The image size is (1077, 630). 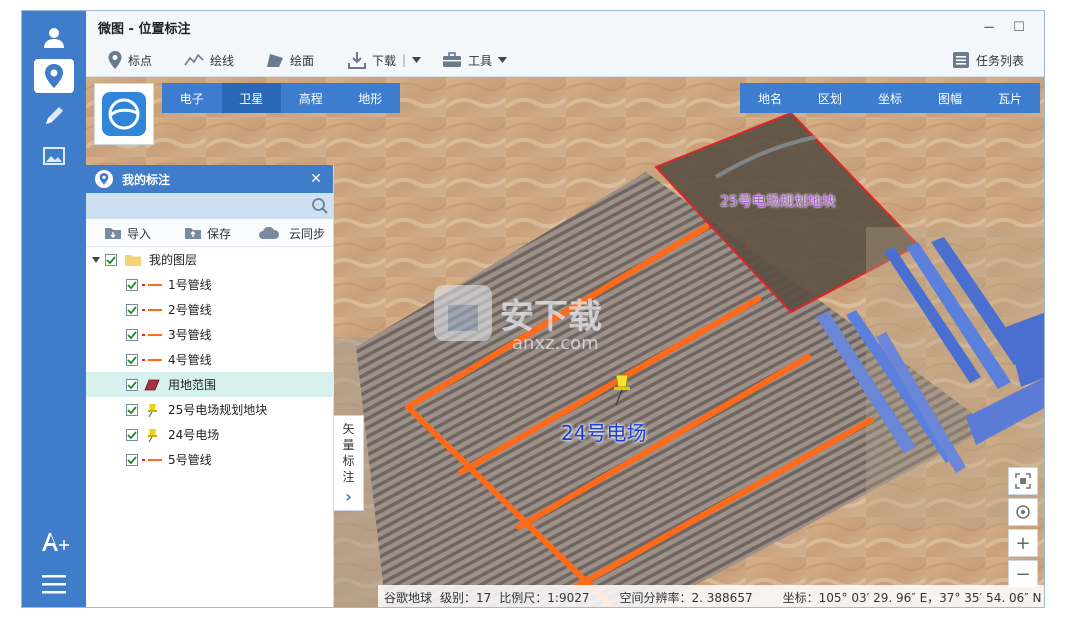 I want to click on layer-row: 25号电场规划地块, so click(x=210, y=409).